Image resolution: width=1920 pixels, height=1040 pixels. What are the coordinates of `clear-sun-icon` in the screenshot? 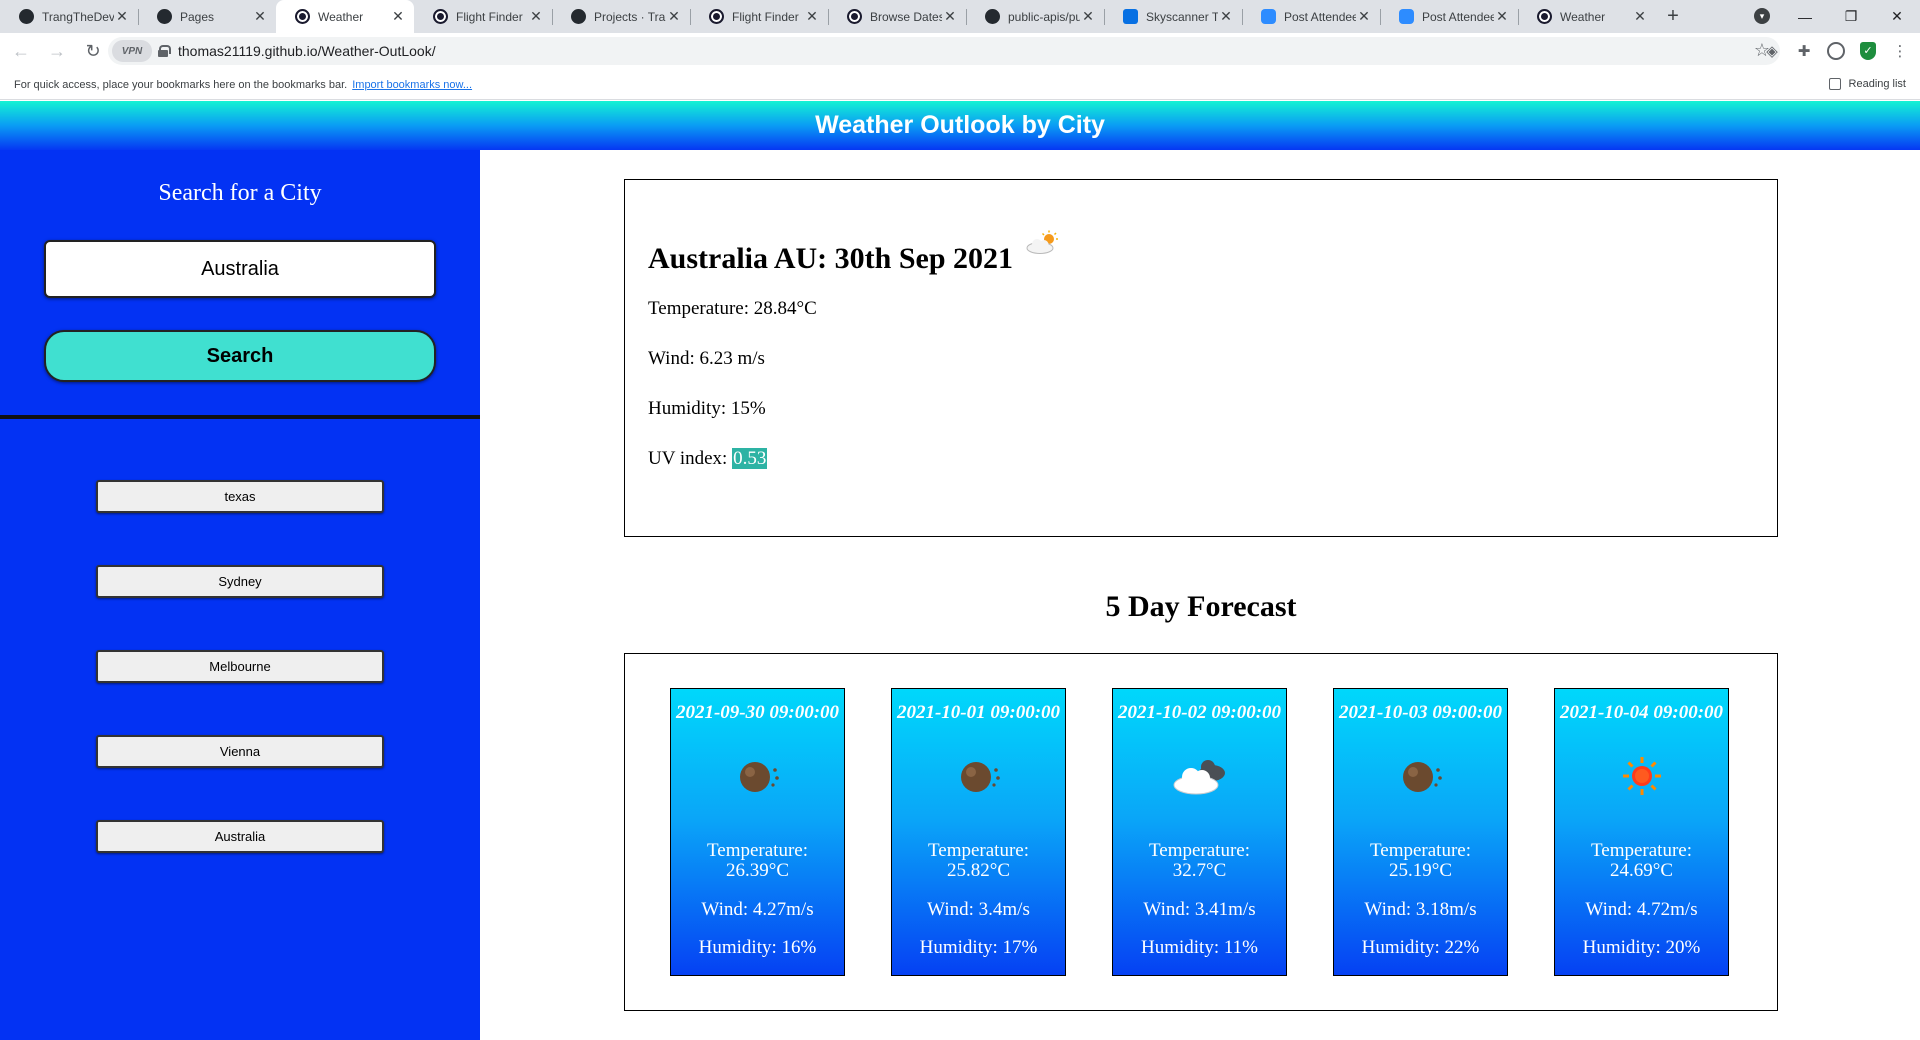 It's located at (1641, 776).